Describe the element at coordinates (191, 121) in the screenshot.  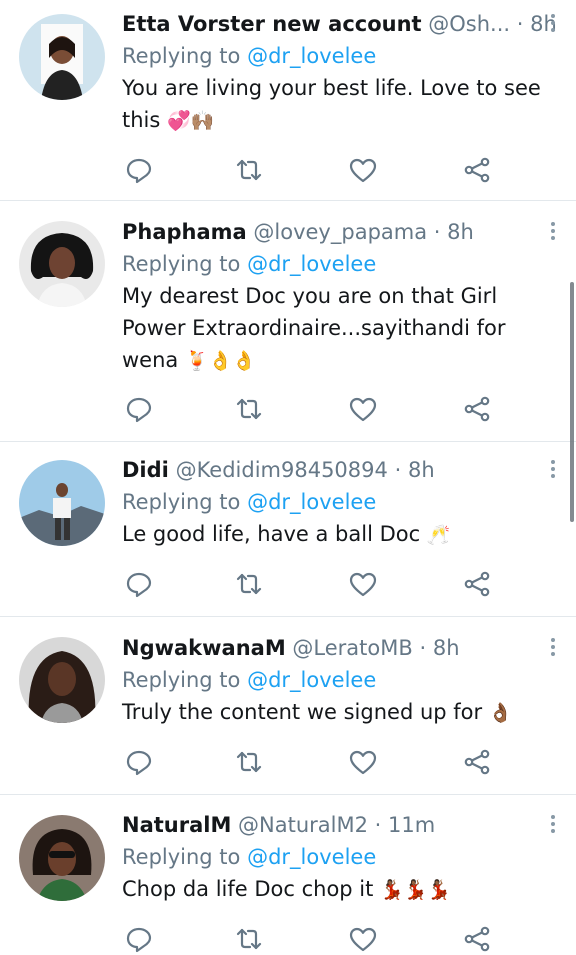
I see `tweet-emoji: 💞🙌🏽` at that location.